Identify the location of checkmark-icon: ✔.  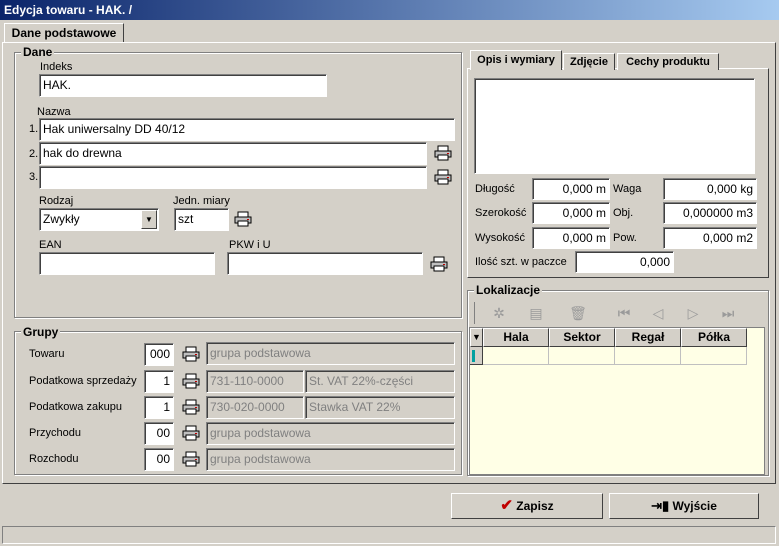
(506, 505).